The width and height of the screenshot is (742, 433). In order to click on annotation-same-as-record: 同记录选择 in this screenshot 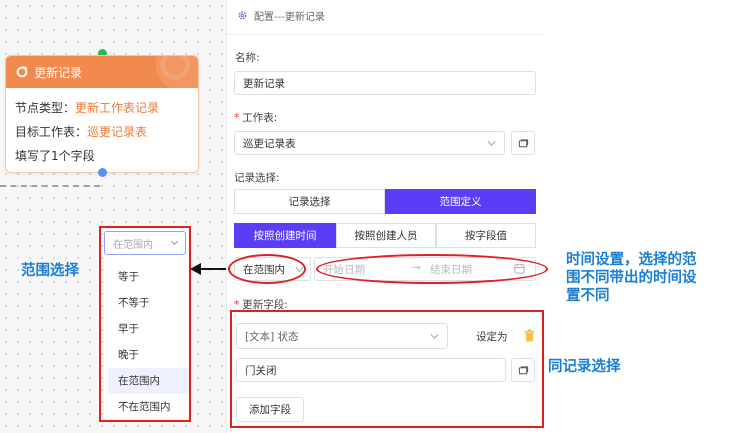, I will do `click(584, 367)`.